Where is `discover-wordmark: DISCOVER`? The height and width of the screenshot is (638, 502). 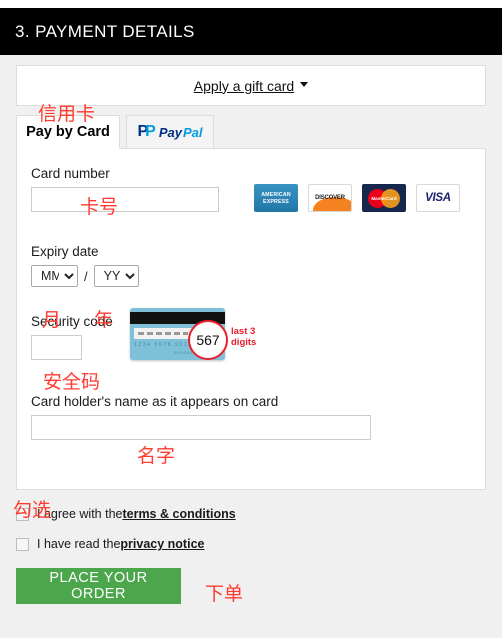
discover-wordmark: DISCOVER is located at coordinates (330, 198).